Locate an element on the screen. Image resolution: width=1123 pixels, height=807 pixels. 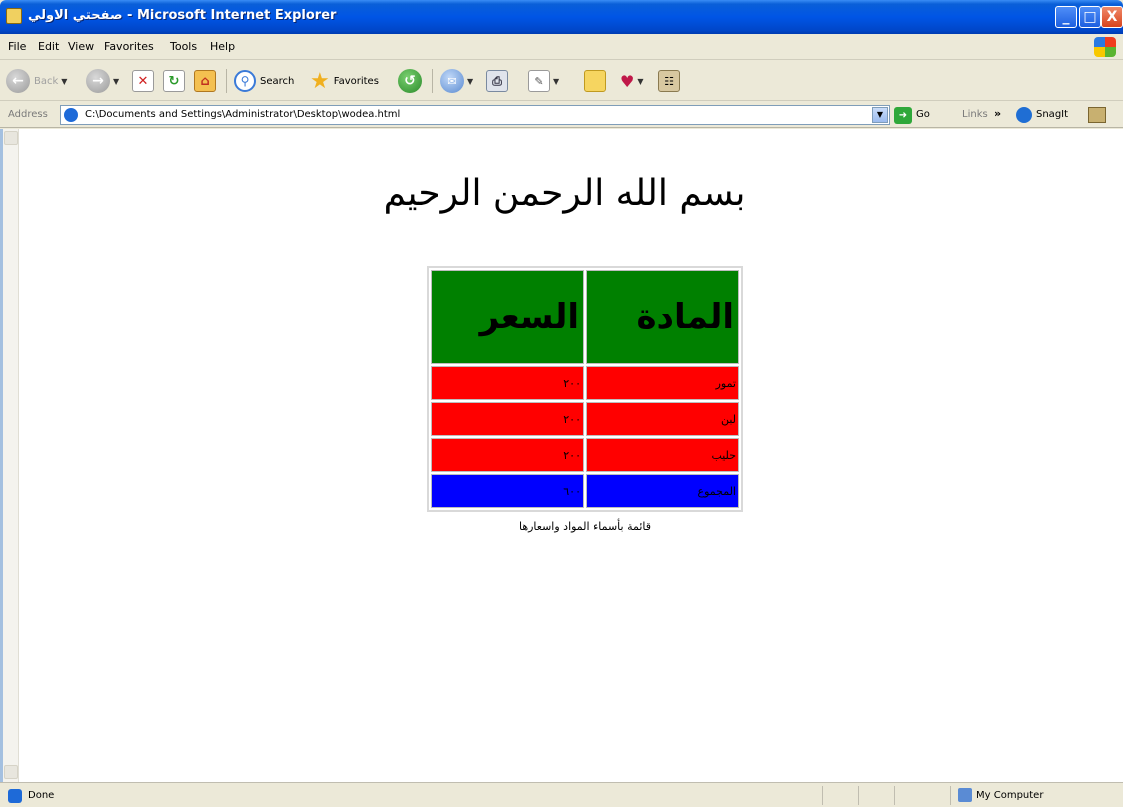
mail-button: ✉ ▼ is located at coordinates (456, 81).